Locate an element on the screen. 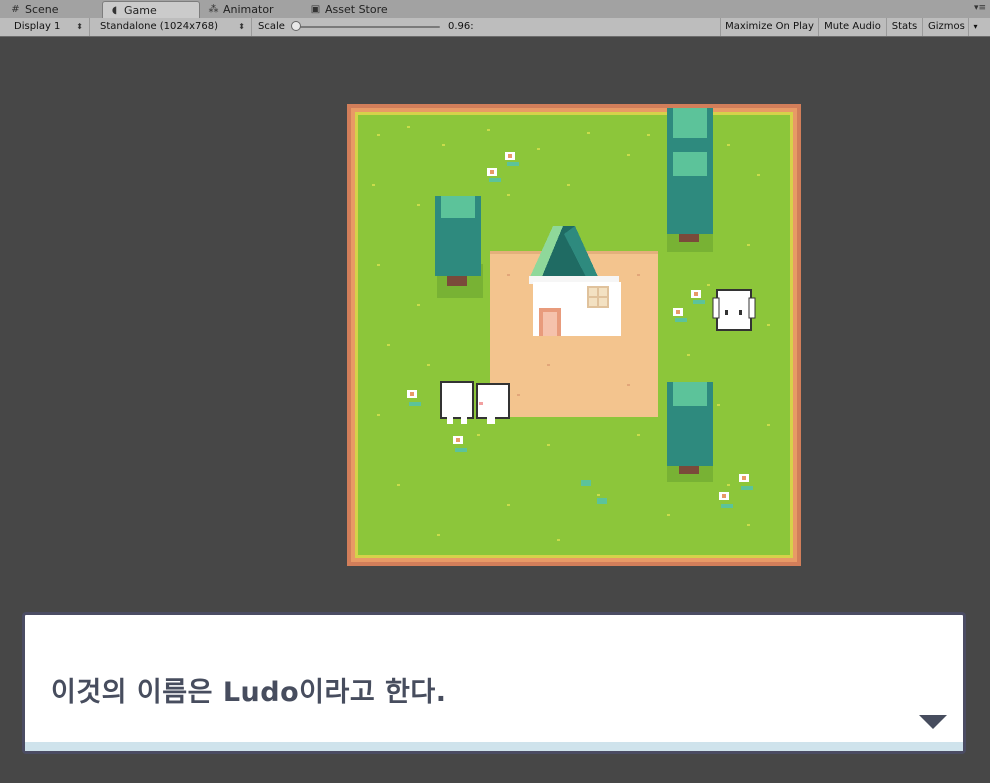 The height and width of the screenshot is (783, 990). scale-slider-knob is located at coordinates (296, 26).